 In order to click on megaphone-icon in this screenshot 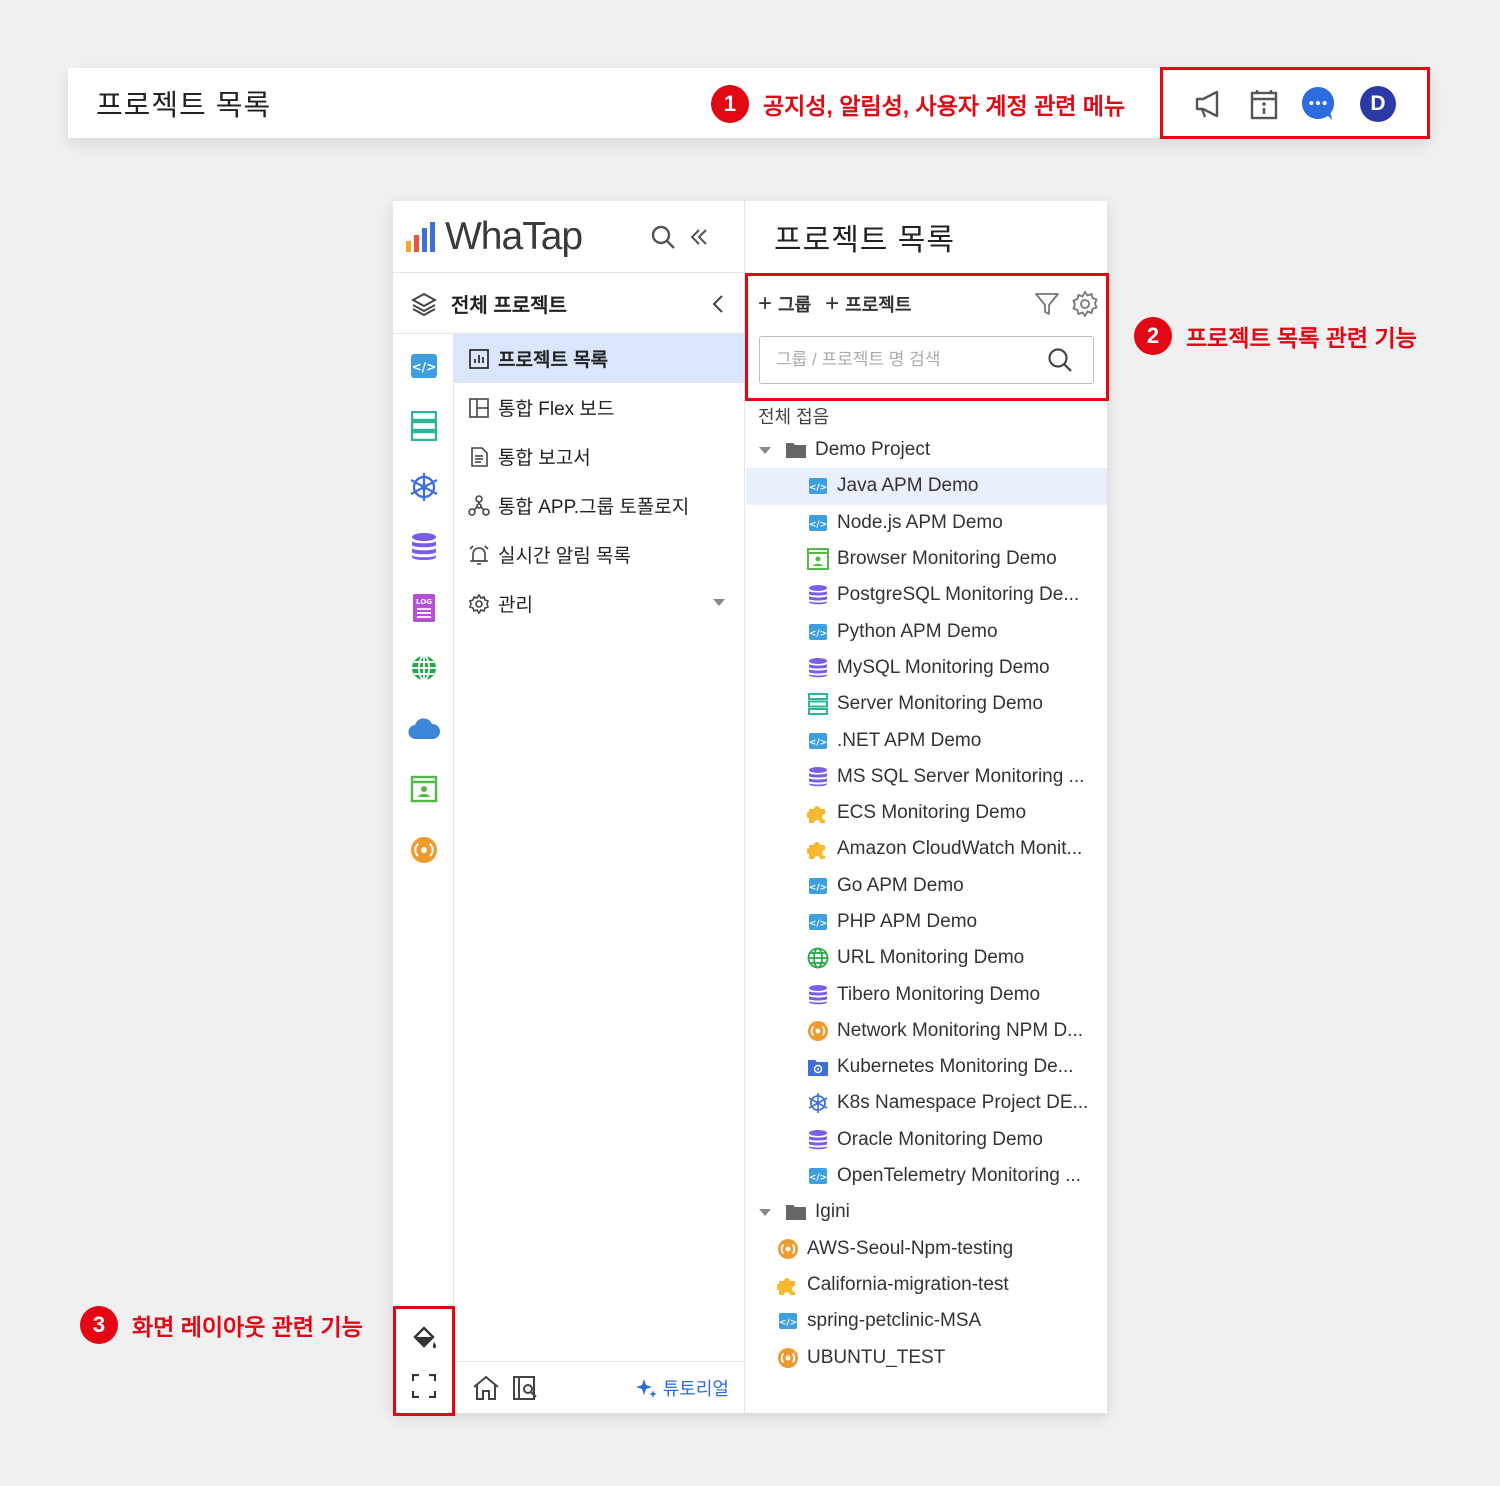, I will do `click(1209, 104)`.